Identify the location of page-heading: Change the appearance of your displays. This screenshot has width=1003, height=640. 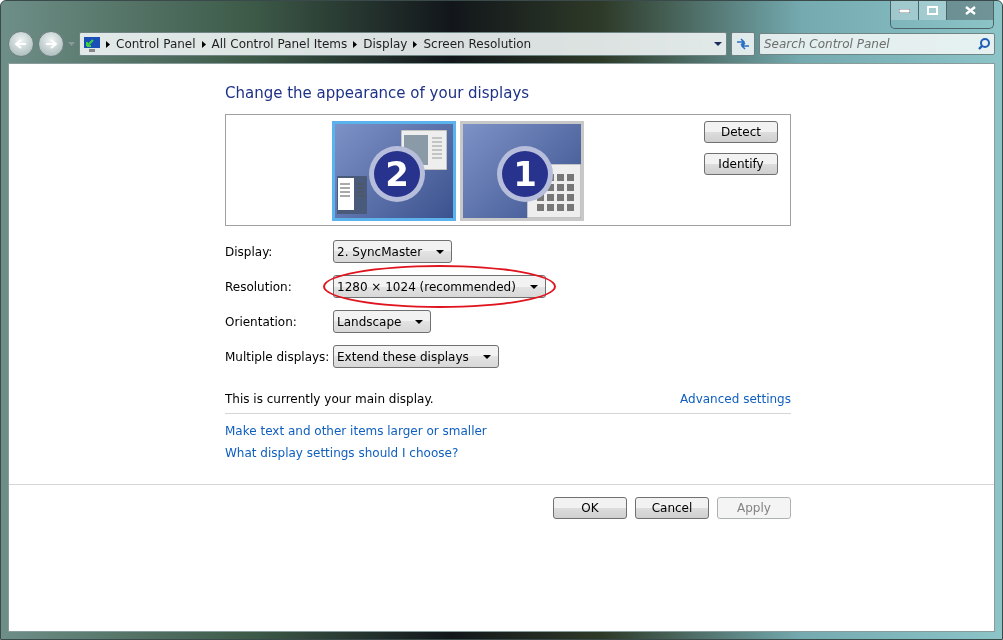
(378, 93).